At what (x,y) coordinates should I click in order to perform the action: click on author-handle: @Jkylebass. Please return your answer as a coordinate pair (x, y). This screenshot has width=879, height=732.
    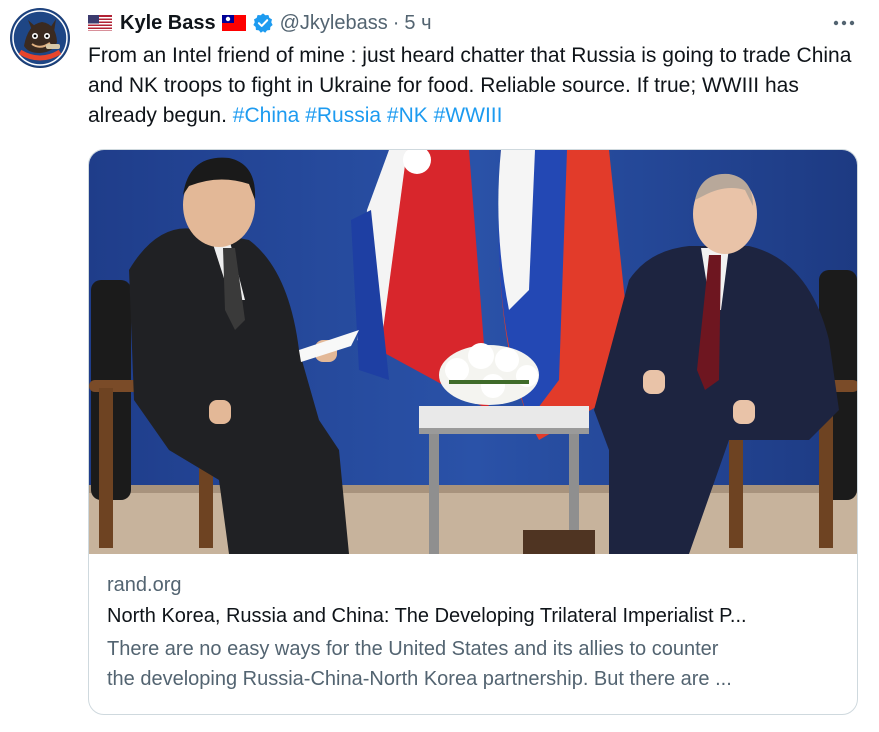
    Looking at the image, I should click on (334, 23).